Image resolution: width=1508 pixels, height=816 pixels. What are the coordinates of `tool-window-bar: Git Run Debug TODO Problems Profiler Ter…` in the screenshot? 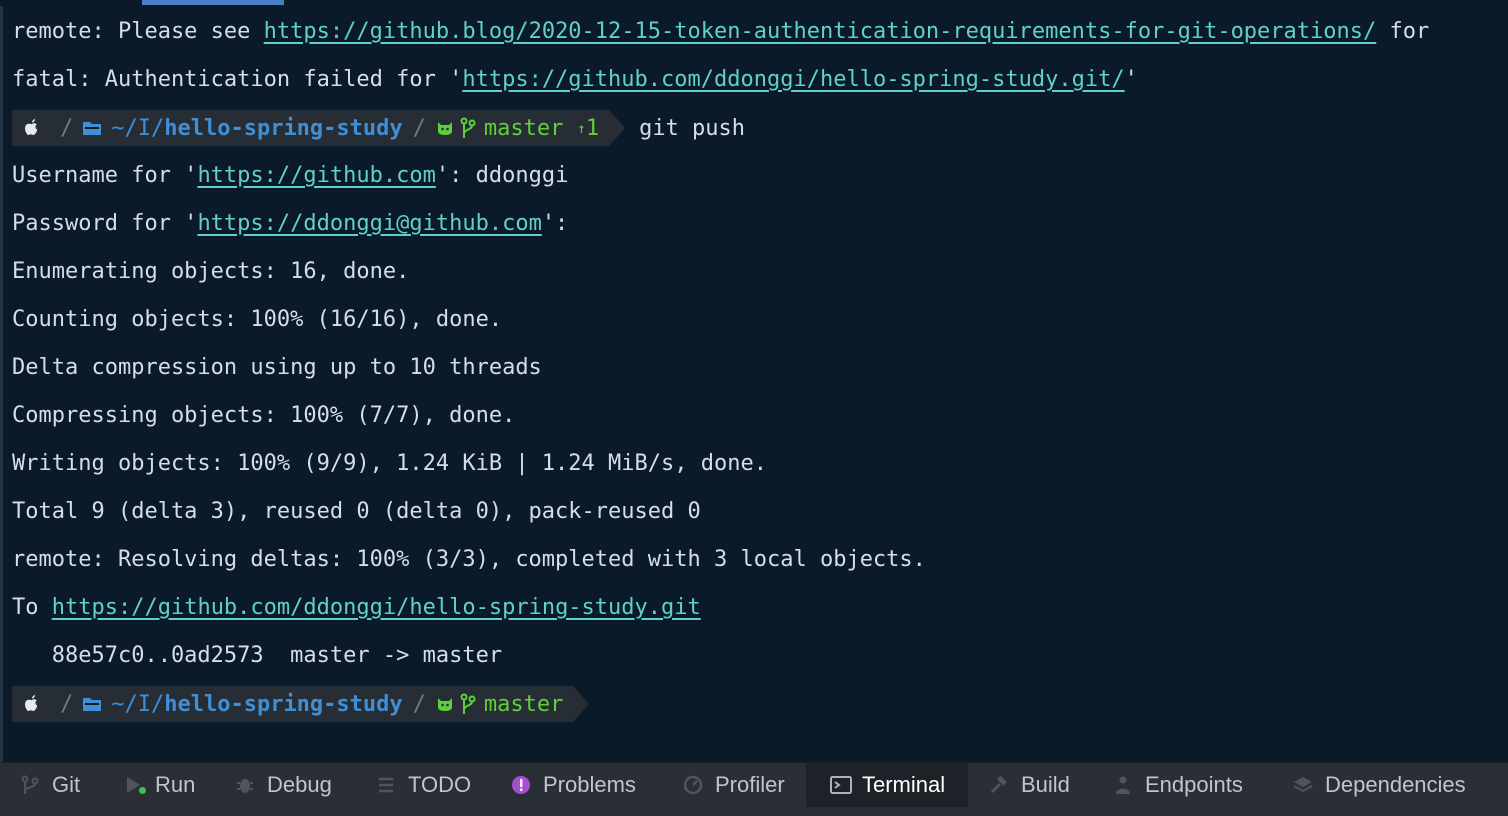 It's located at (754, 789).